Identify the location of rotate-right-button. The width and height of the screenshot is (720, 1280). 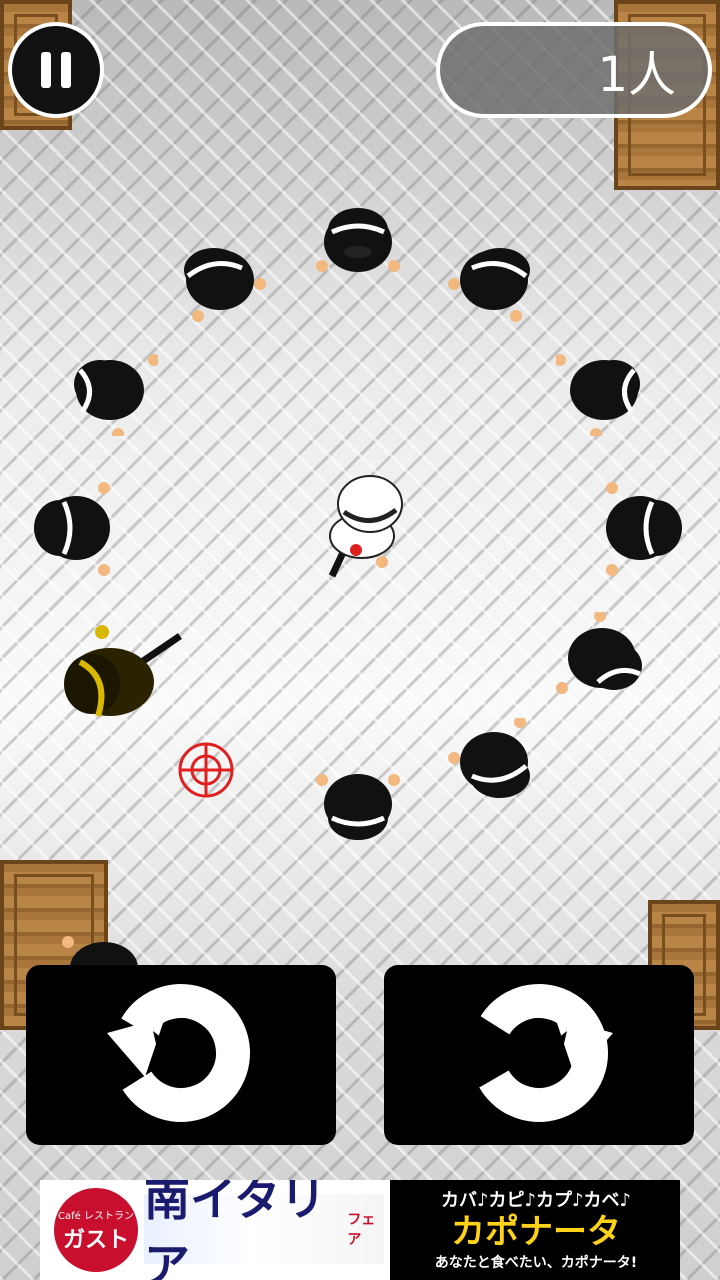
(539, 1055).